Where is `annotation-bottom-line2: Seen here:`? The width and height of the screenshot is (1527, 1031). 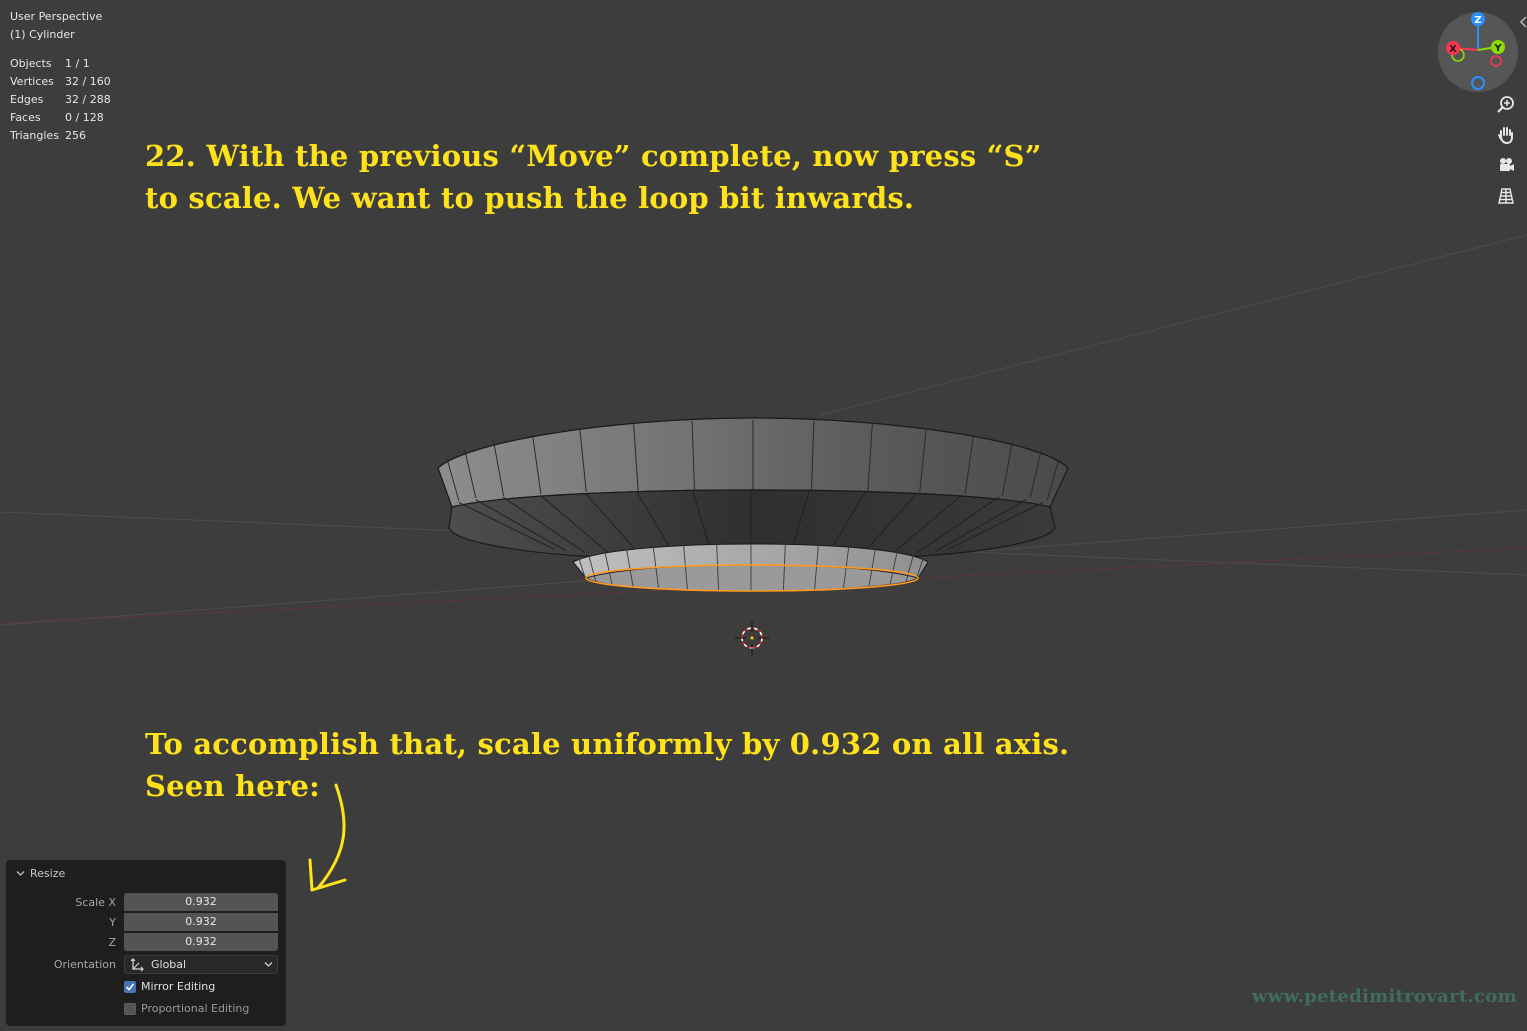
annotation-bottom-line2: Seen here: is located at coordinates (232, 786).